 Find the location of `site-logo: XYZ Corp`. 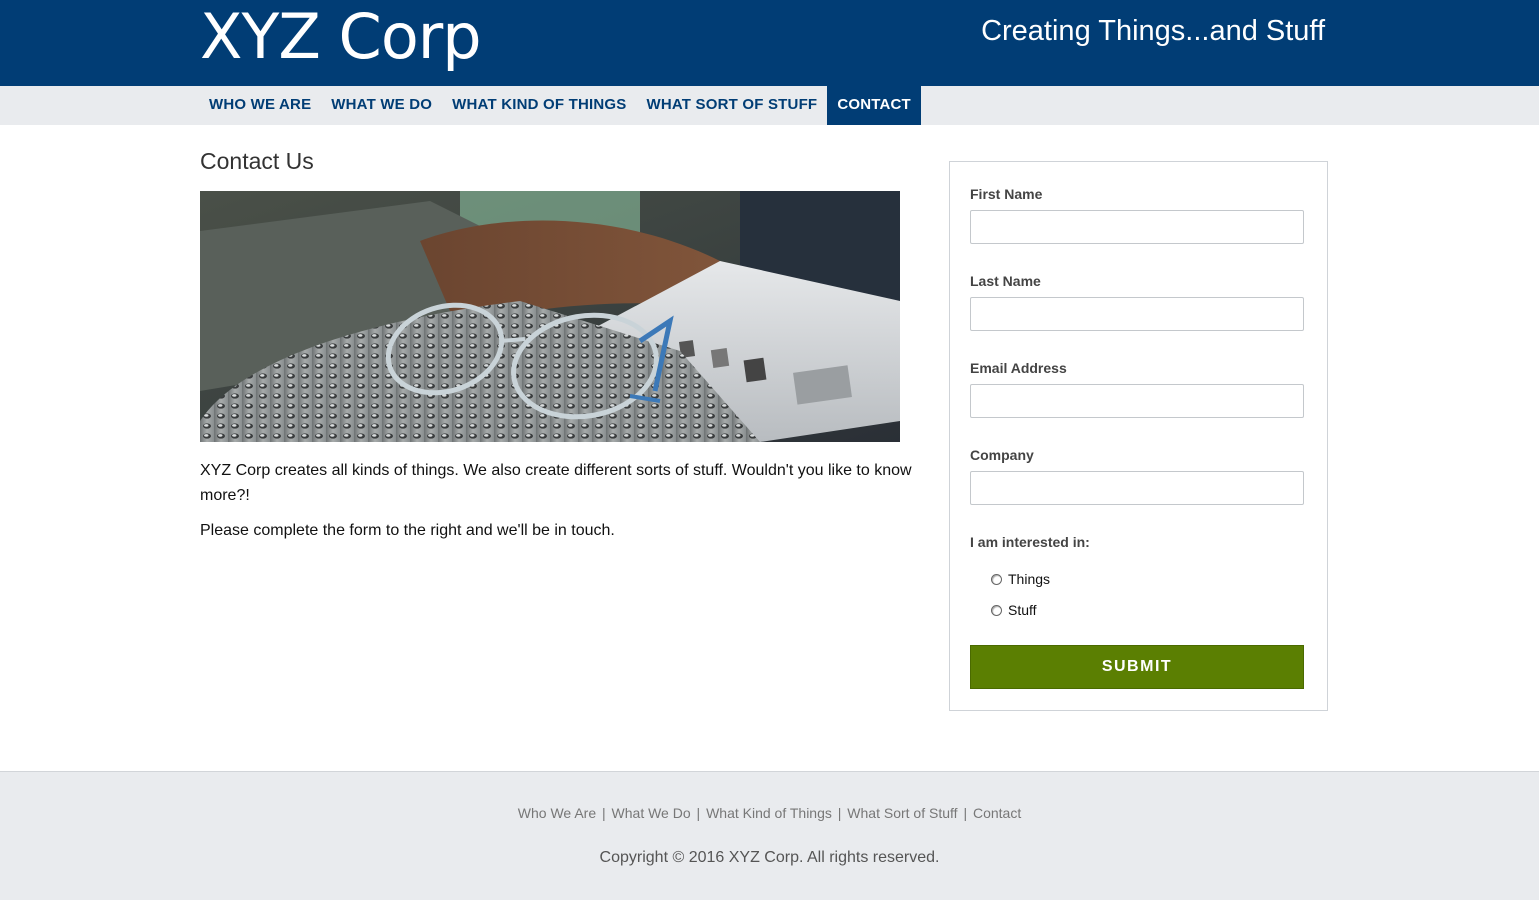

site-logo: XYZ Corp is located at coordinates (341, 40).